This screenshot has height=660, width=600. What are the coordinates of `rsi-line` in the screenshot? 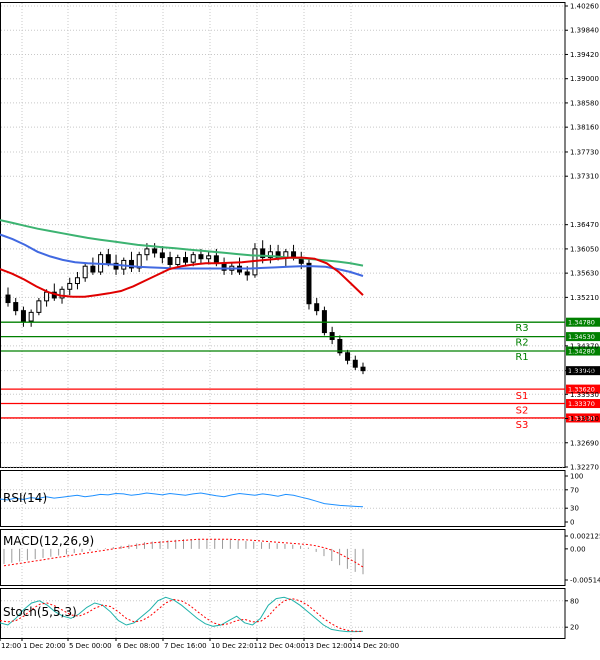 It's located at (182, 500).